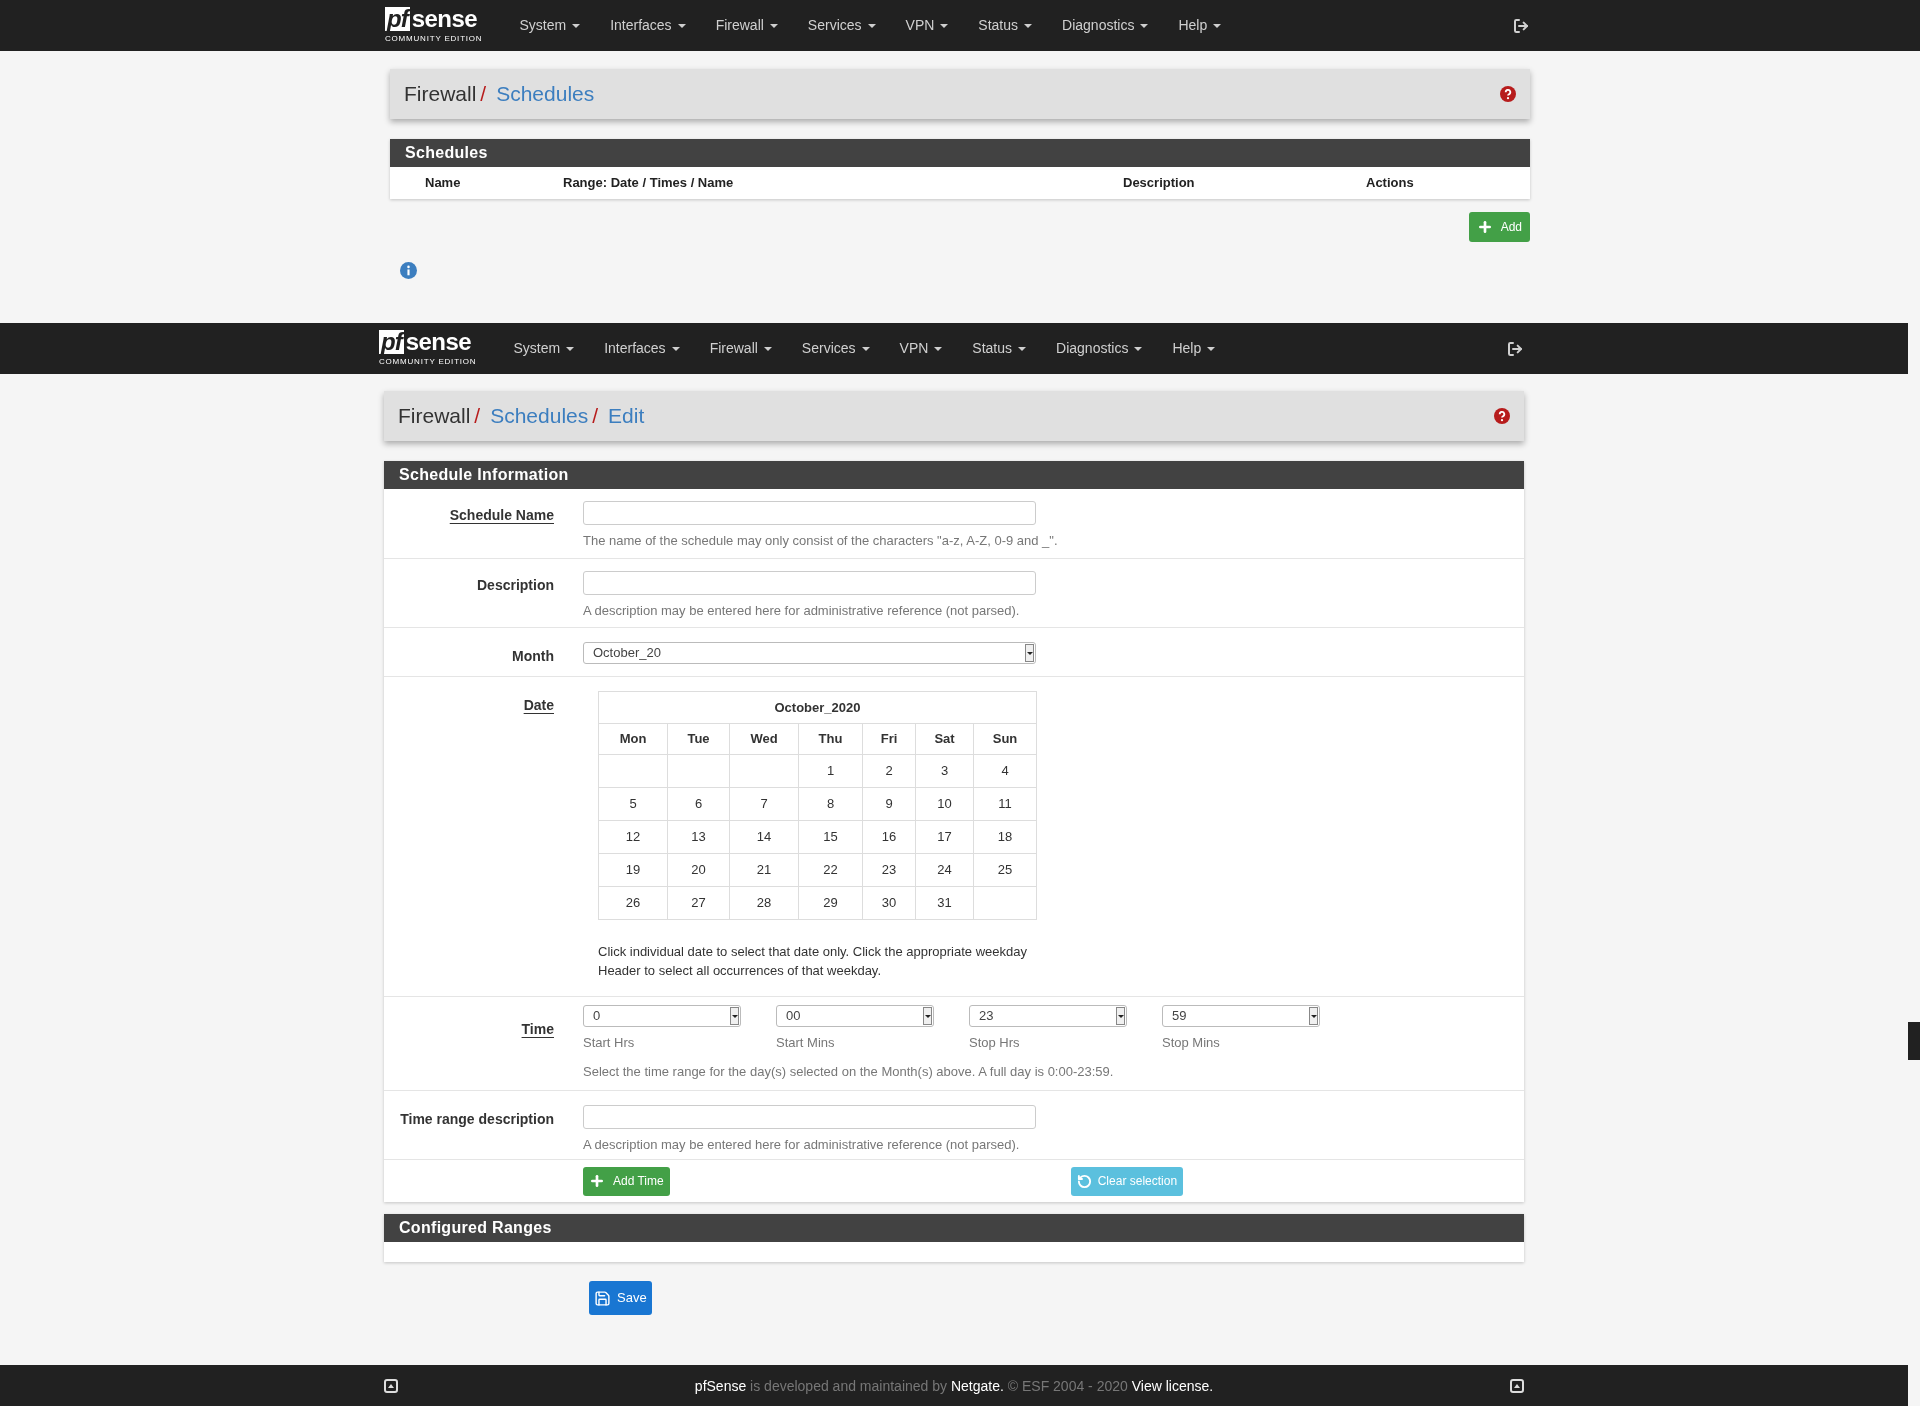  Describe the element at coordinates (633, 837) in the screenshot. I see `calendar-day: 12` at that location.